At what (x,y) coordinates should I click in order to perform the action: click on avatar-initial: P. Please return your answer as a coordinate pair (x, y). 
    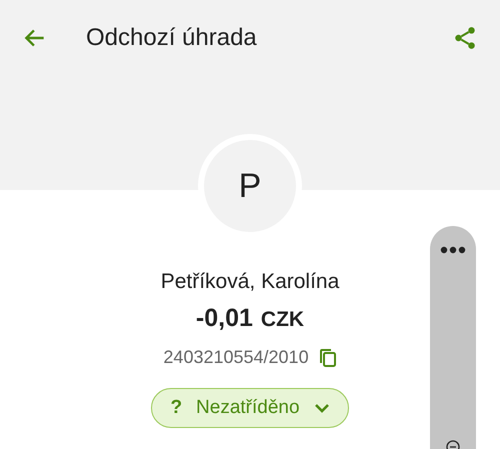
    Looking at the image, I should click on (250, 186).